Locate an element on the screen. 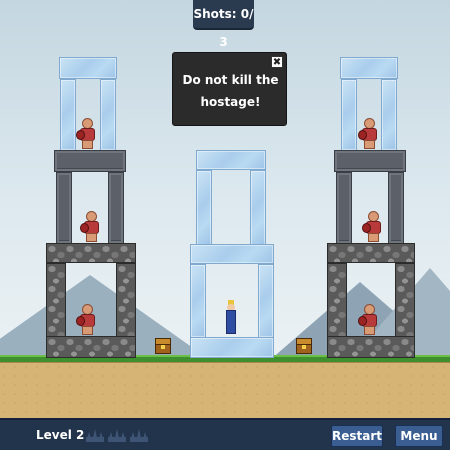 The width and height of the screenshot is (450, 450). hint-dialog: ✖ Do not kill the hostage! is located at coordinates (229, 89).